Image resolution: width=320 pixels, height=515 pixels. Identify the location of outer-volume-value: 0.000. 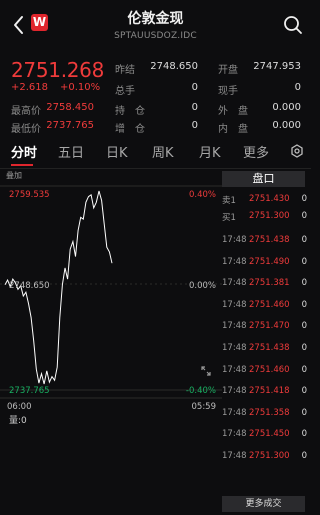
(286, 107).